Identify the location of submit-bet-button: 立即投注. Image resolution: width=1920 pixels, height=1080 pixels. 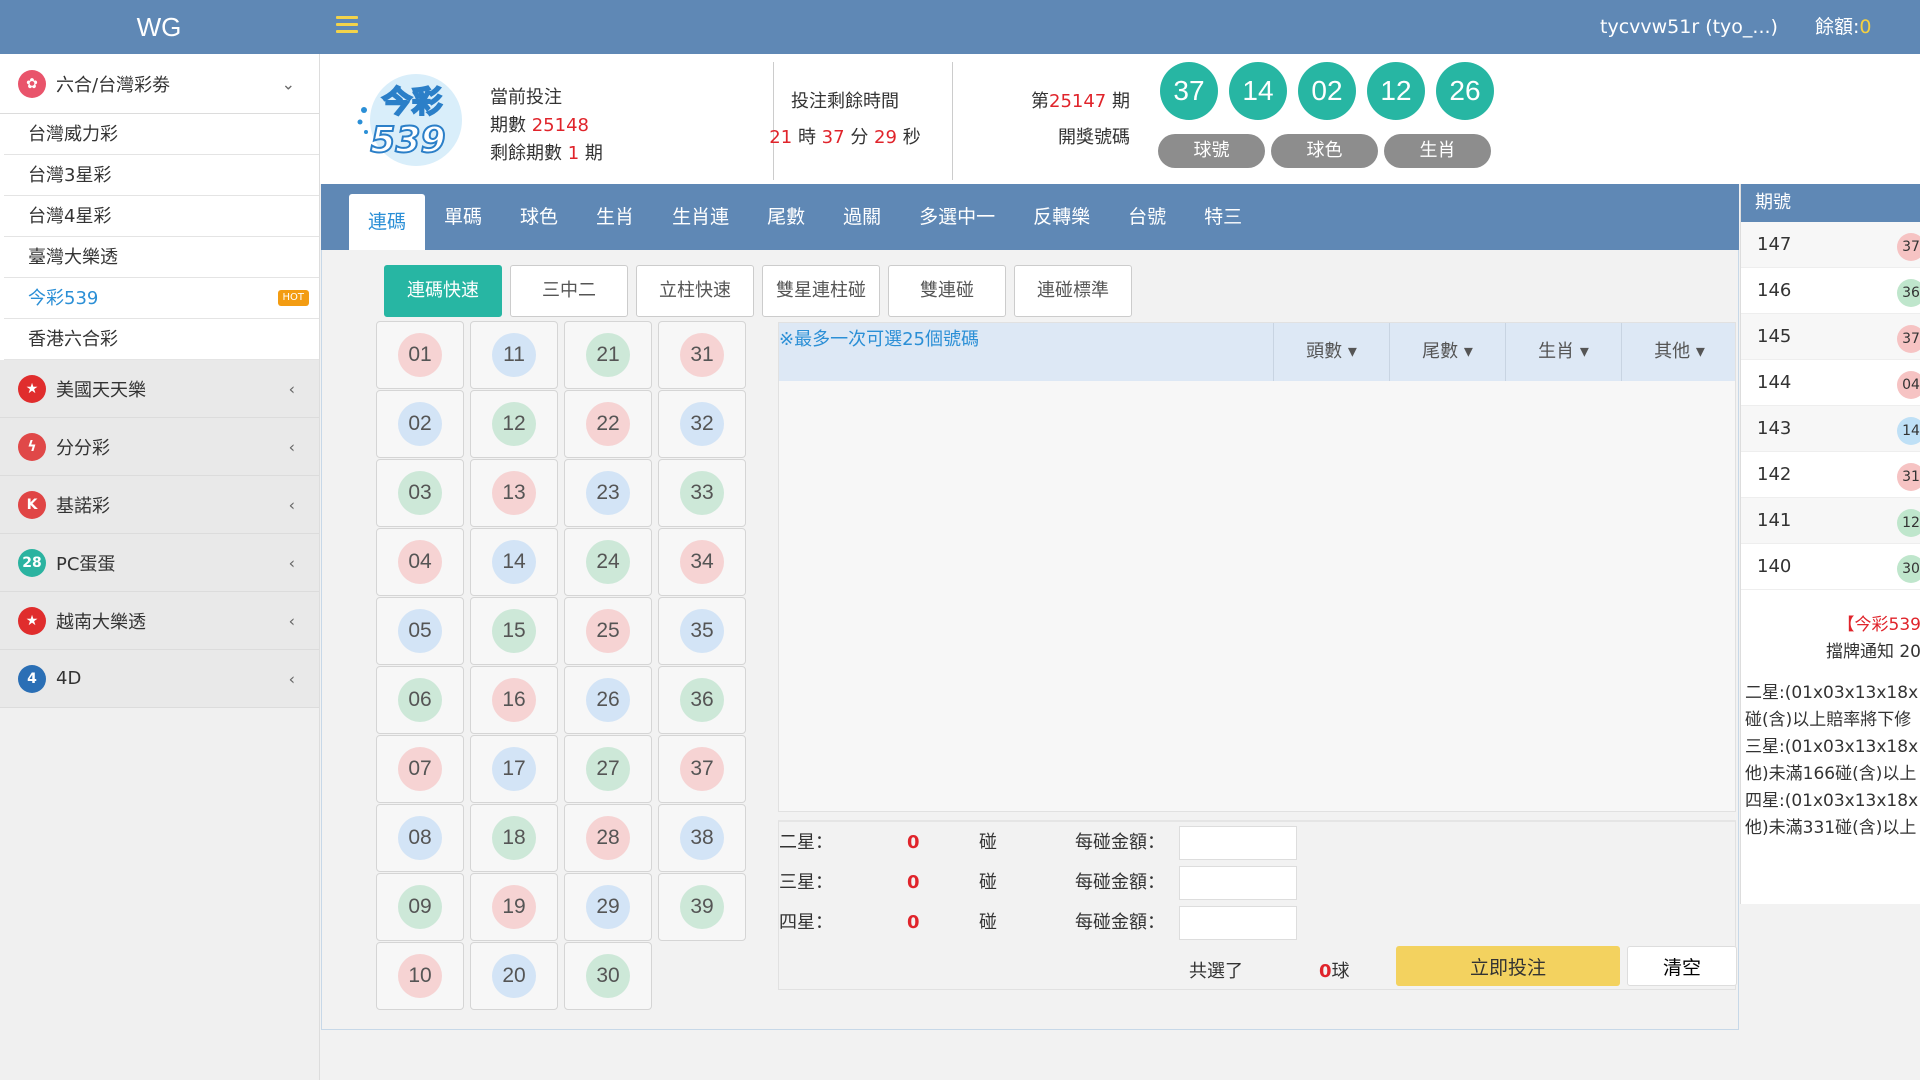
(1508, 966).